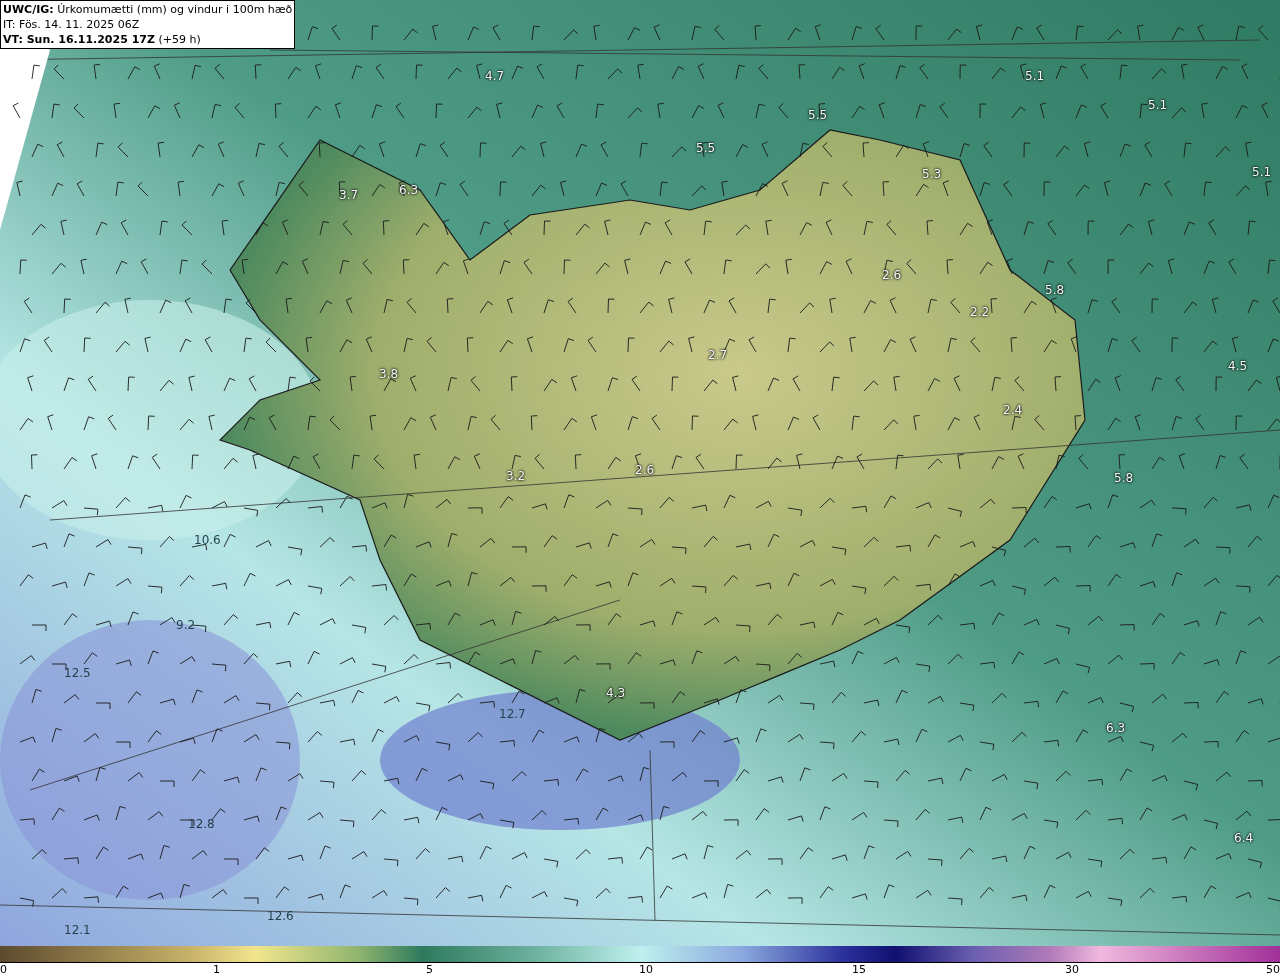 This screenshot has width=1280, height=978. What do you see at coordinates (3, 969) in the screenshot?
I see `scale-tick-label: 0` at bounding box center [3, 969].